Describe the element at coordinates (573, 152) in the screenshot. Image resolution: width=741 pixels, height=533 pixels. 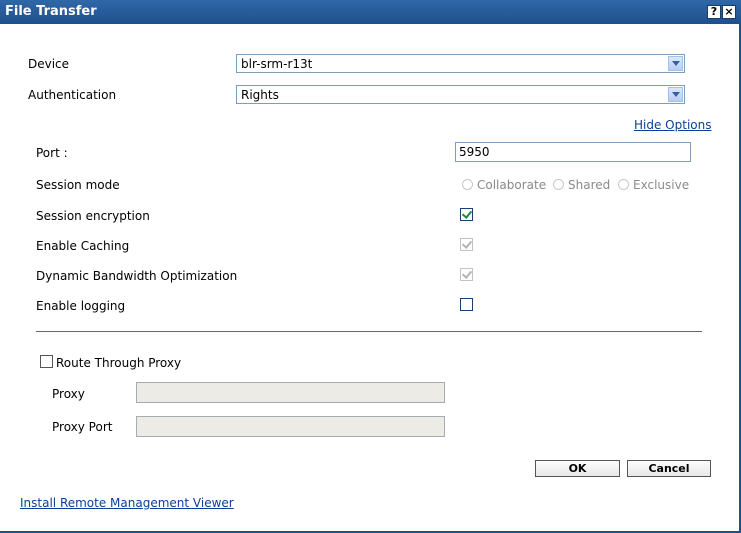
I see `port-input: 5950` at that location.